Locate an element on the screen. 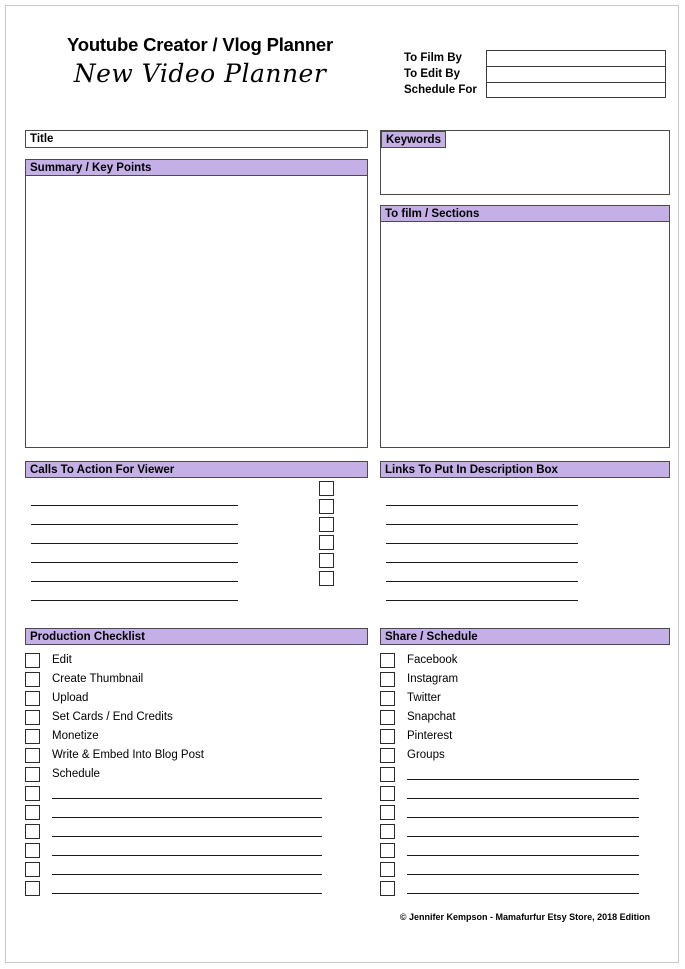 The image size is (685, 969). checklist-row: Groups is located at coordinates (525, 755).